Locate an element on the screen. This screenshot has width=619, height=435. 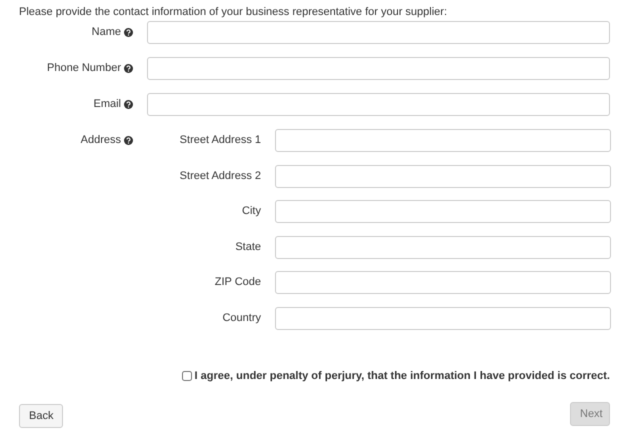
field-label: Address is located at coordinates (100, 140).